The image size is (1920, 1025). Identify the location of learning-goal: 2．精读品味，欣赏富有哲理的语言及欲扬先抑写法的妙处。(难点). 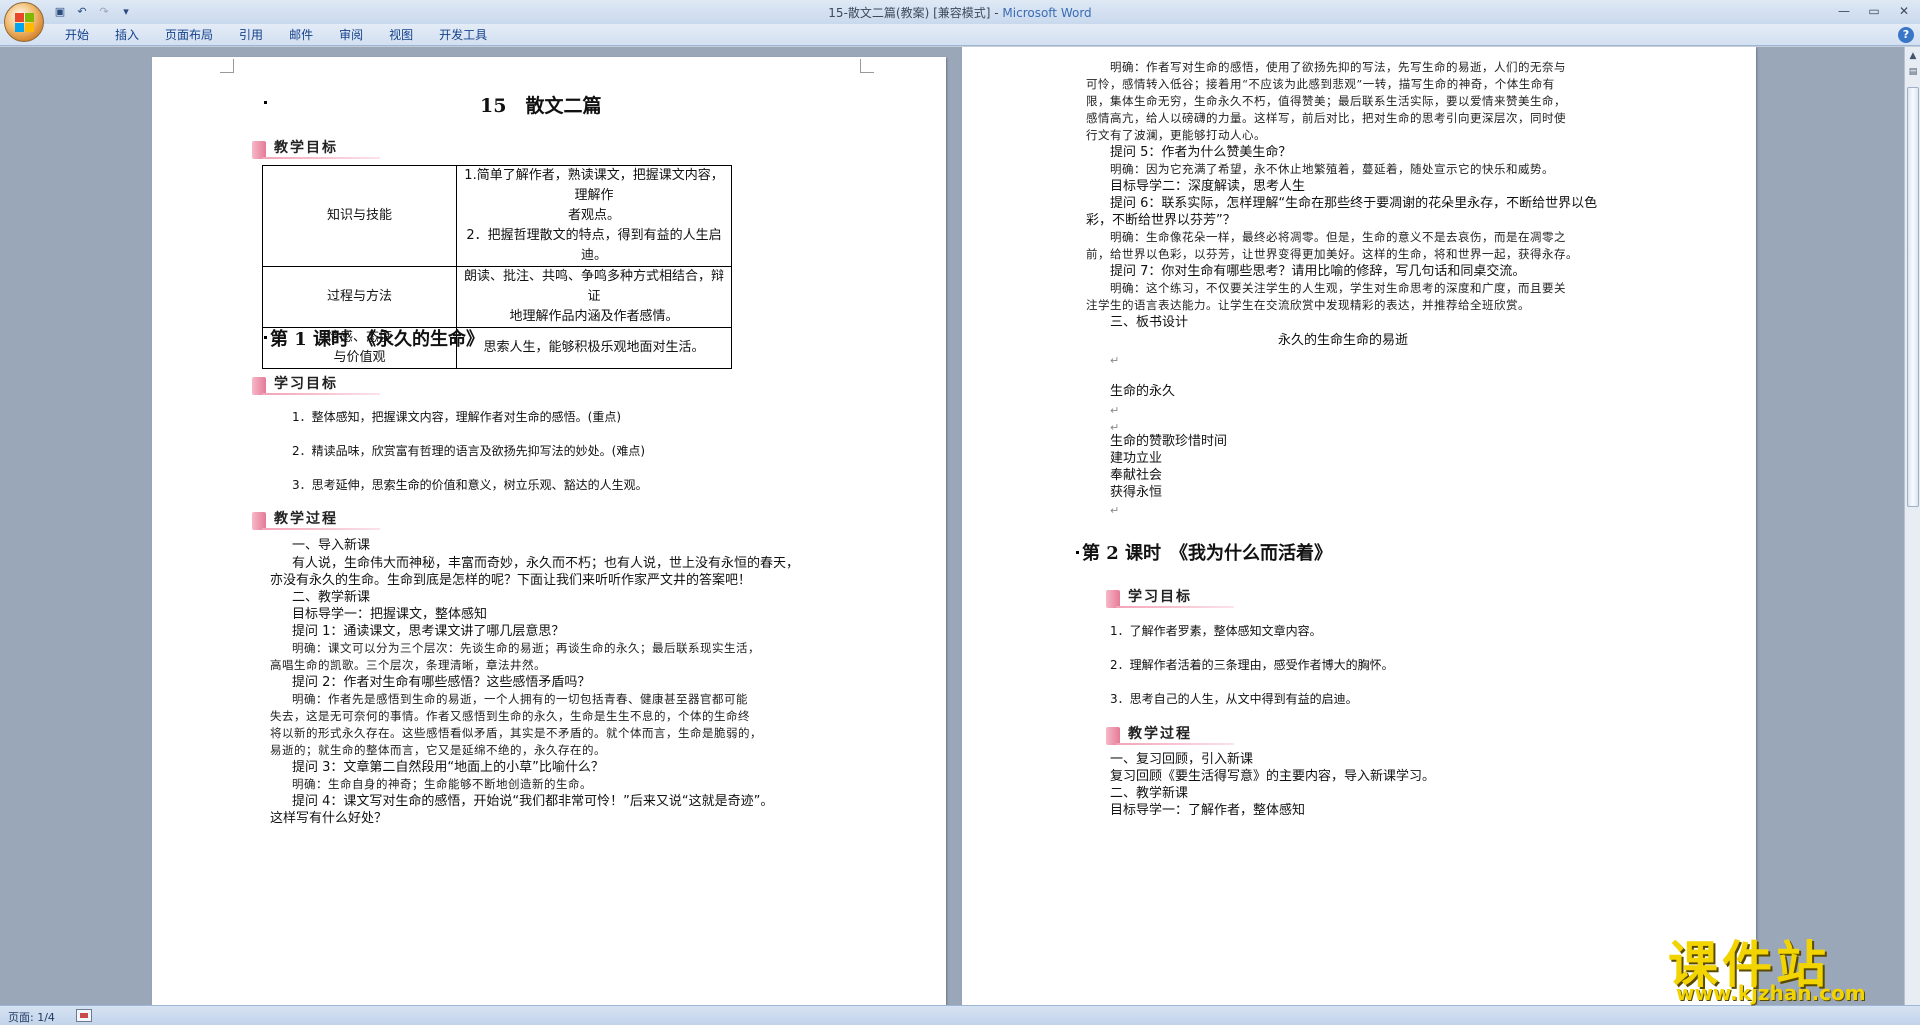
(469, 451).